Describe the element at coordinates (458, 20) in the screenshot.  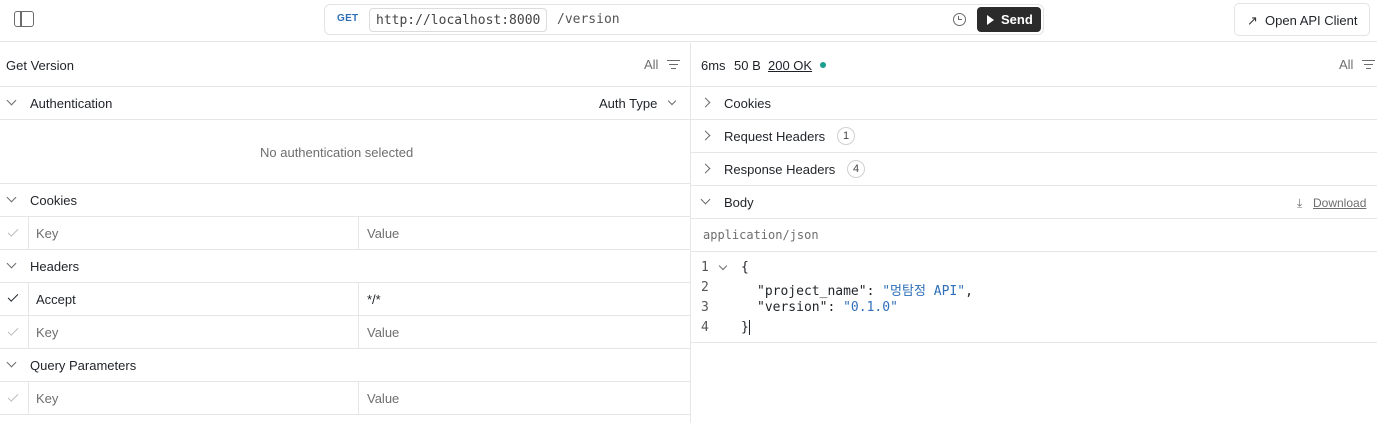
I see `base-url-input: http://localhost:8000` at that location.